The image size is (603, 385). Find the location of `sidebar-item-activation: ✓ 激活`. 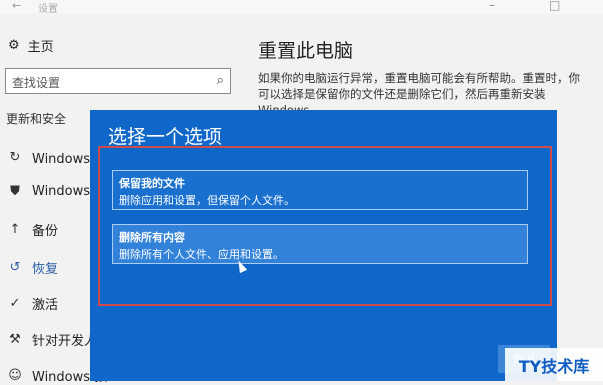

sidebar-item-activation: ✓ 激活 is located at coordinates (33, 303).